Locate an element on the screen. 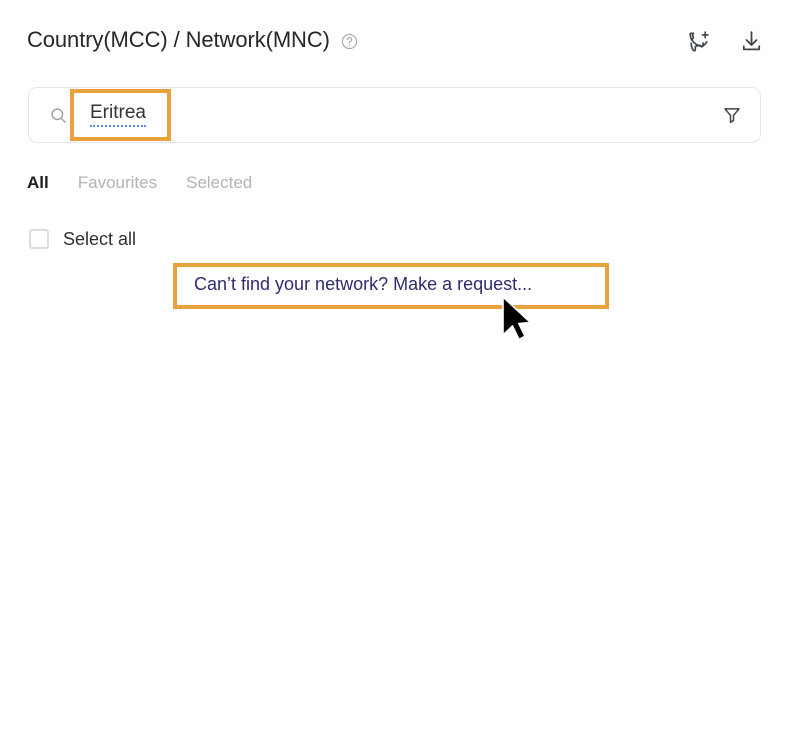 Image resolution: width=786 pixels, height=742 pixels. filter-tabs: All Favourites Selected is located at coordinates (139, 182).